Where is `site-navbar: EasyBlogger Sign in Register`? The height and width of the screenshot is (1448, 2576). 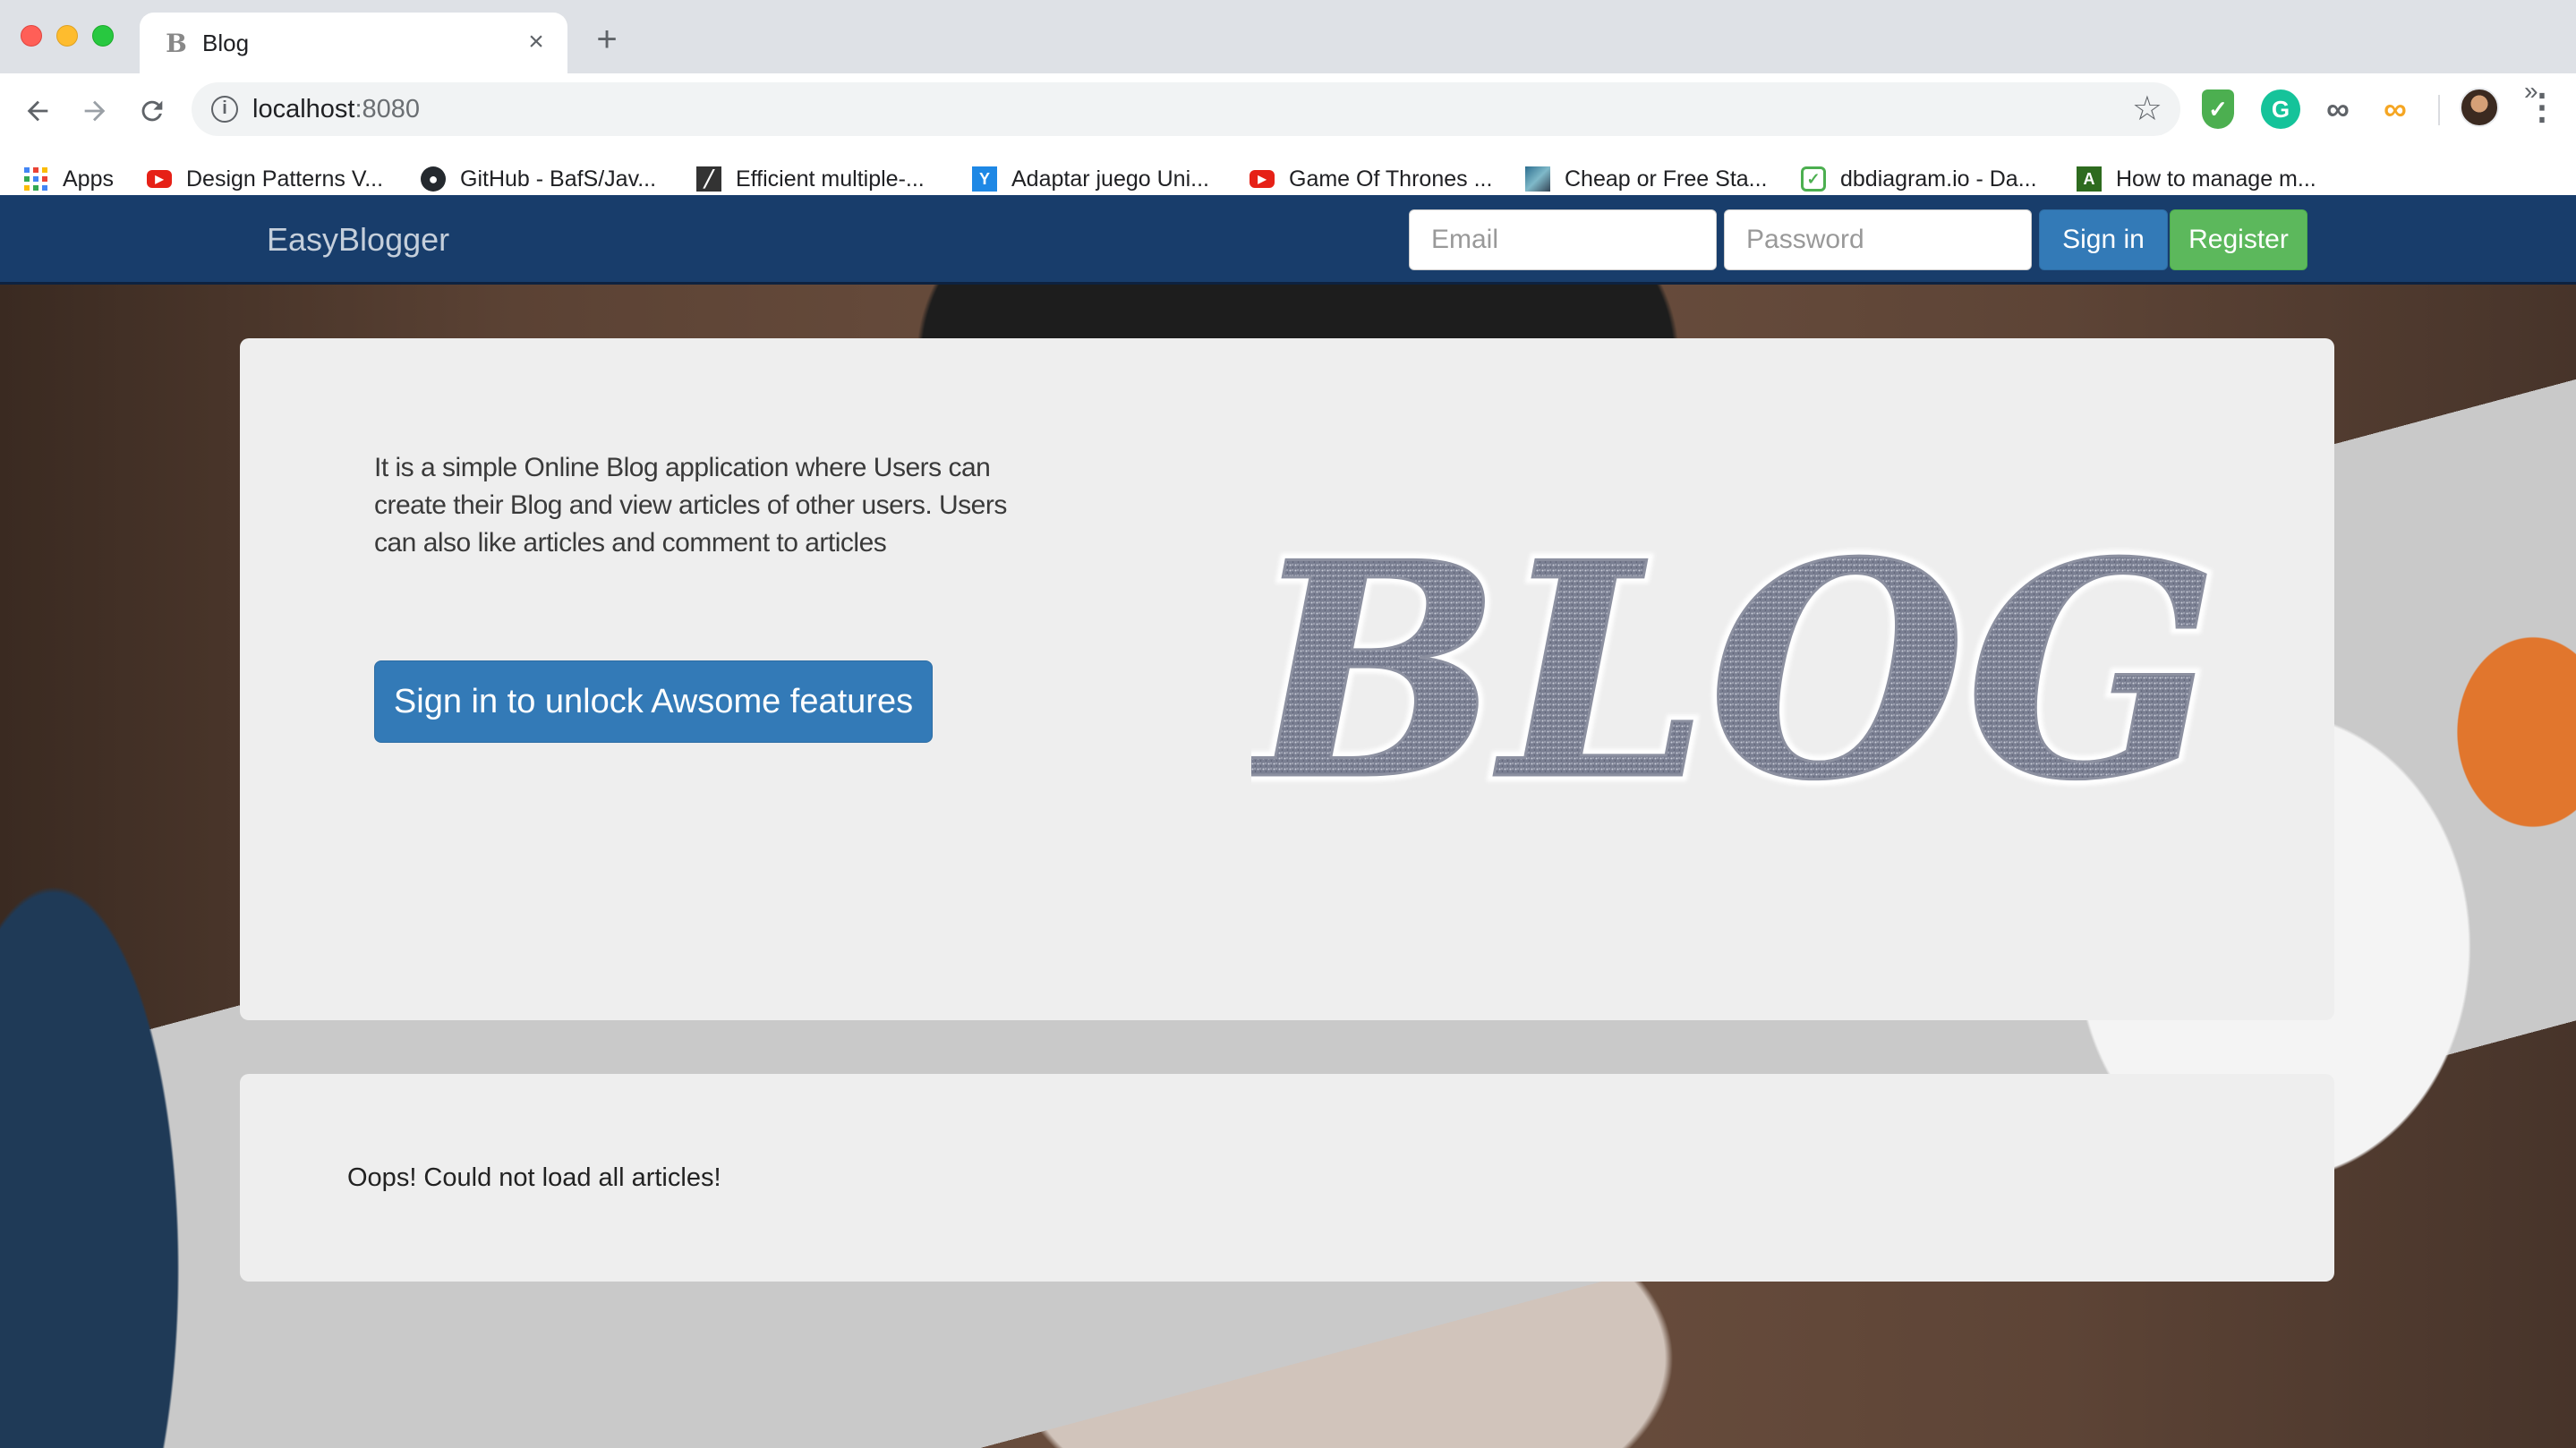
site-navbar: EasyBlogger Sign in Register is located at coordinates (1288, 240).